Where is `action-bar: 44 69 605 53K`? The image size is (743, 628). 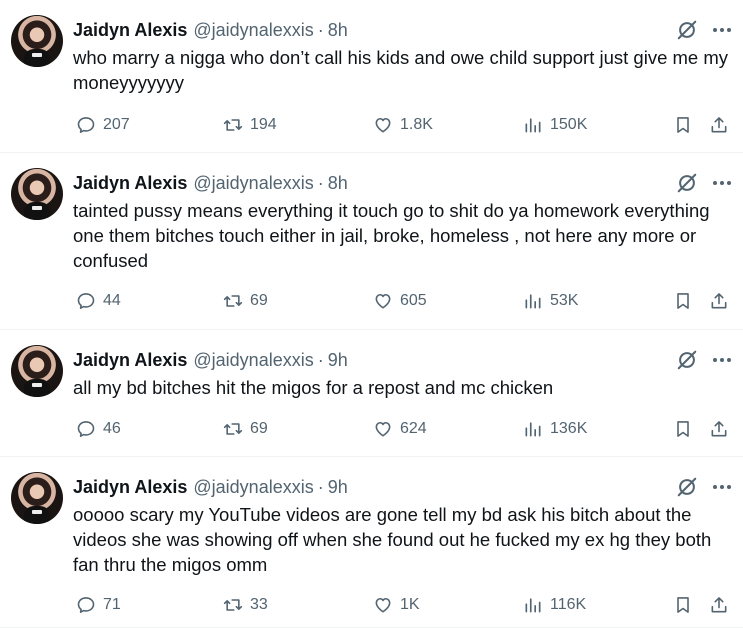 action-bar: 44 69 605 53K is located at coordinates (371, 301).